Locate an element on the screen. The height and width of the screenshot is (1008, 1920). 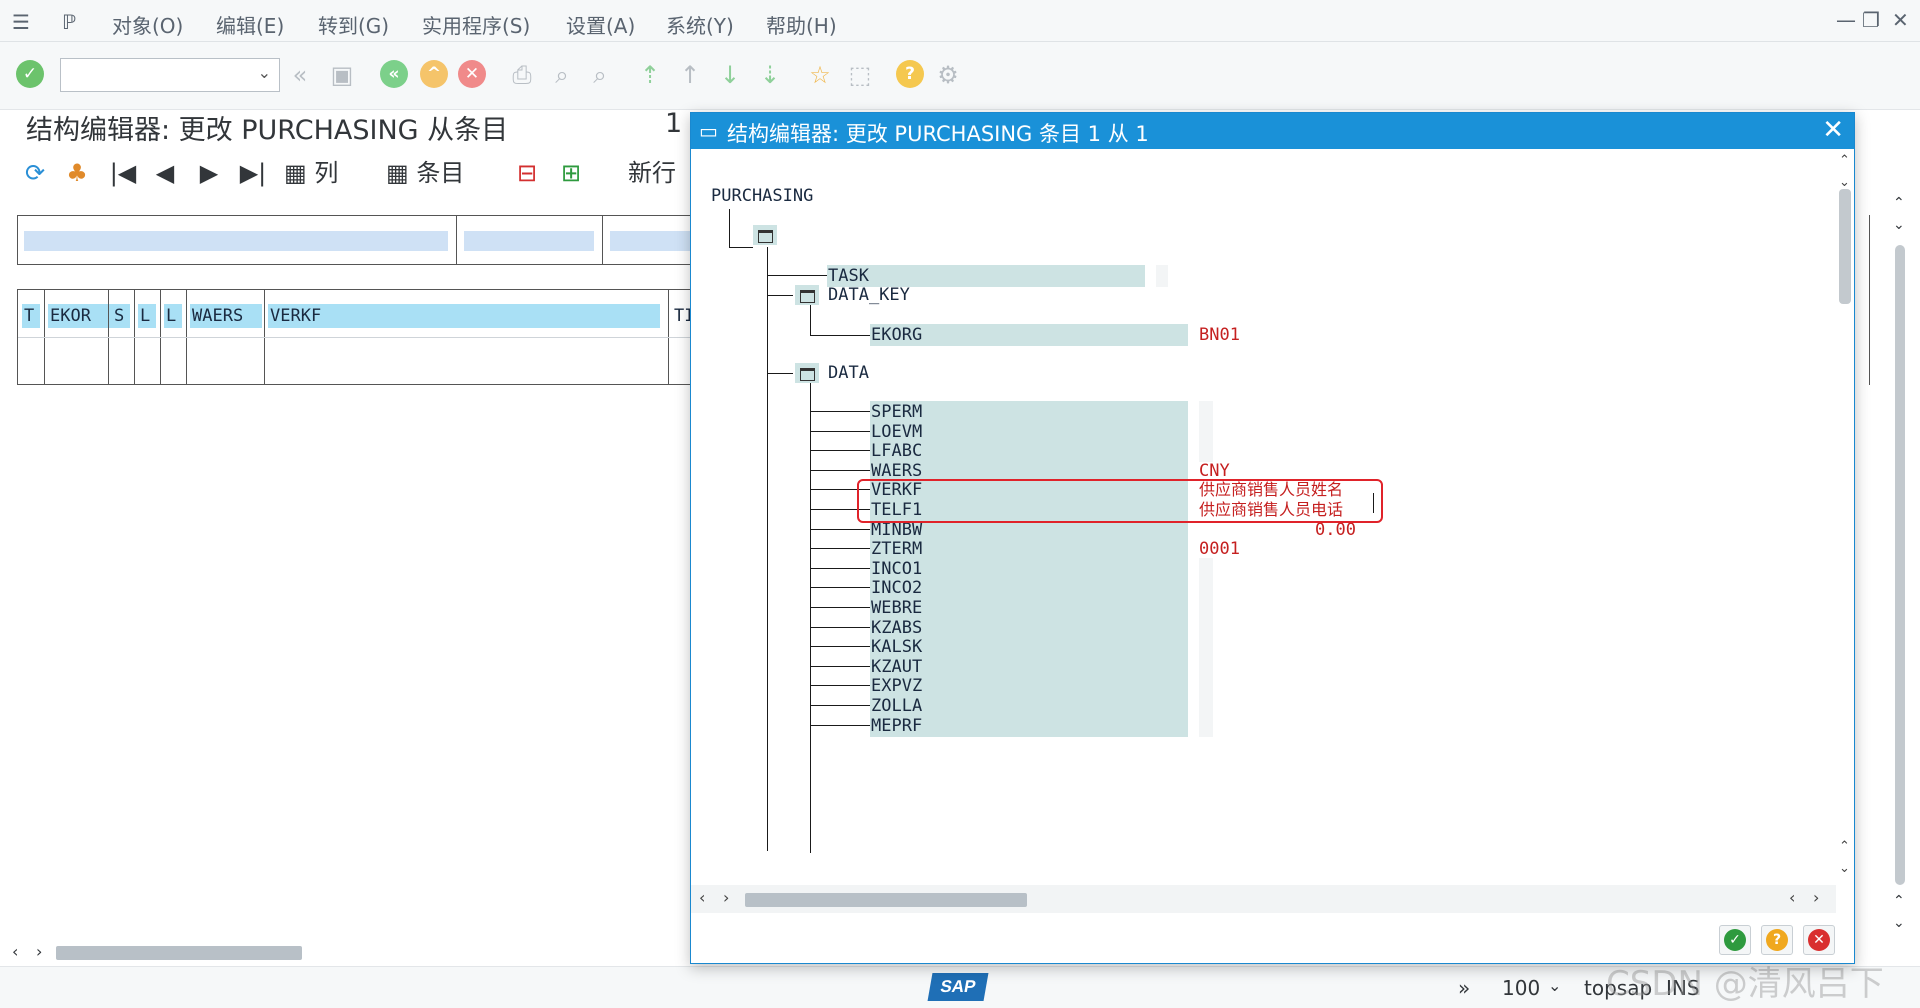
next-entry-icon: ▶ is located at coordinates (209, 173).